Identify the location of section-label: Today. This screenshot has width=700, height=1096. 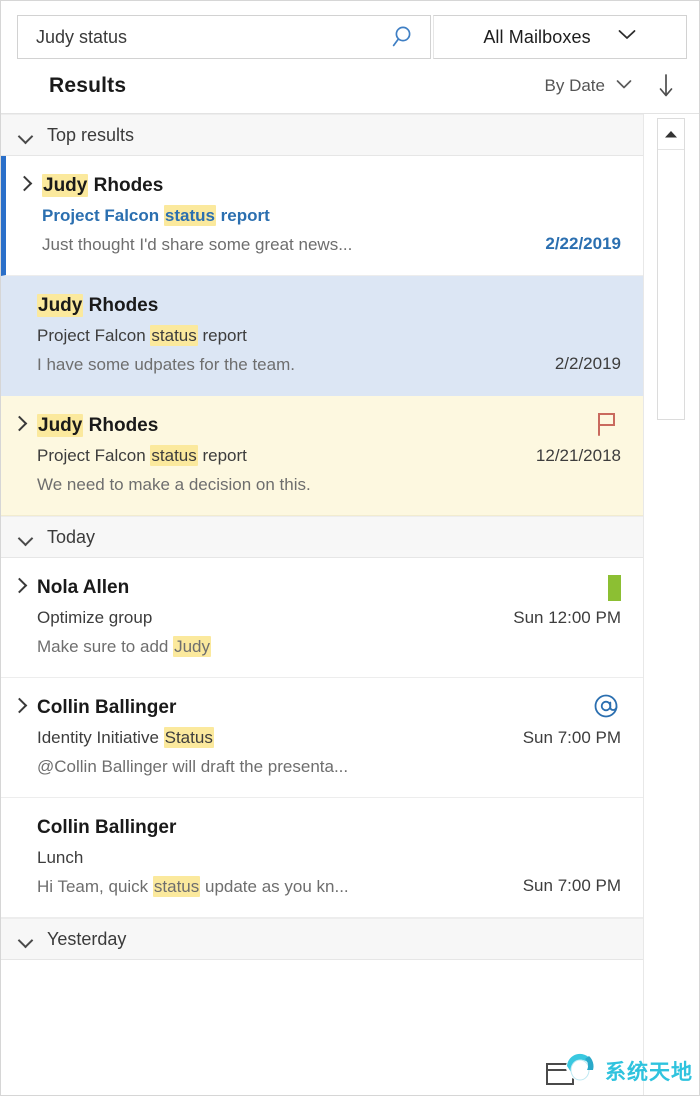
(71, 536).